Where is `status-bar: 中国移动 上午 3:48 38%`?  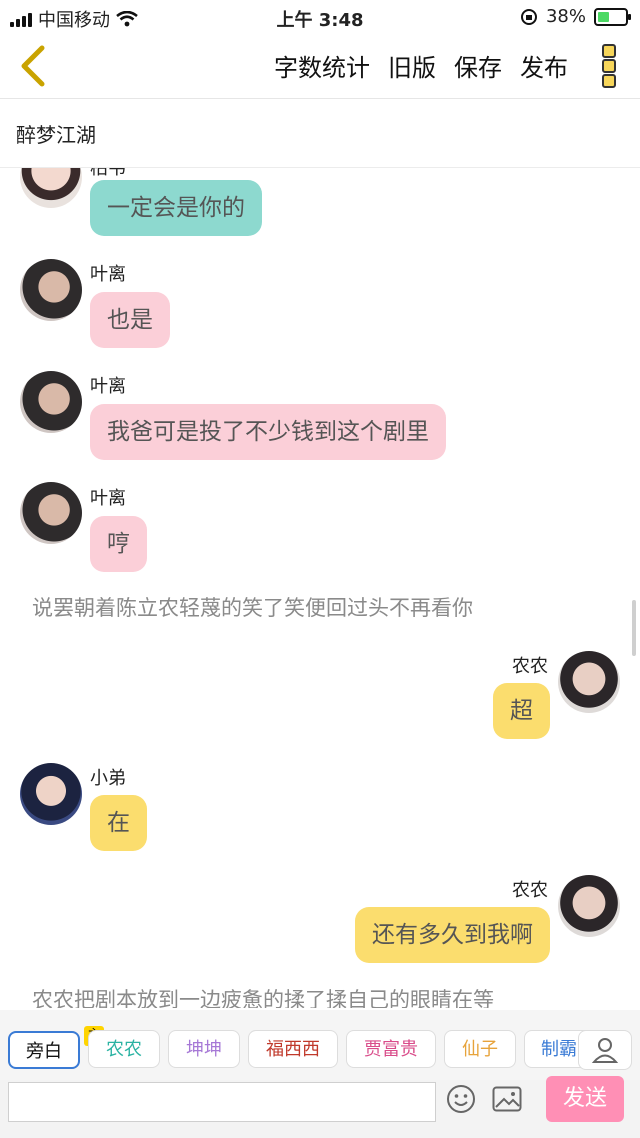
status-bar: 中国移动 上午 3:48 38% is located at coordinates (320, 17).